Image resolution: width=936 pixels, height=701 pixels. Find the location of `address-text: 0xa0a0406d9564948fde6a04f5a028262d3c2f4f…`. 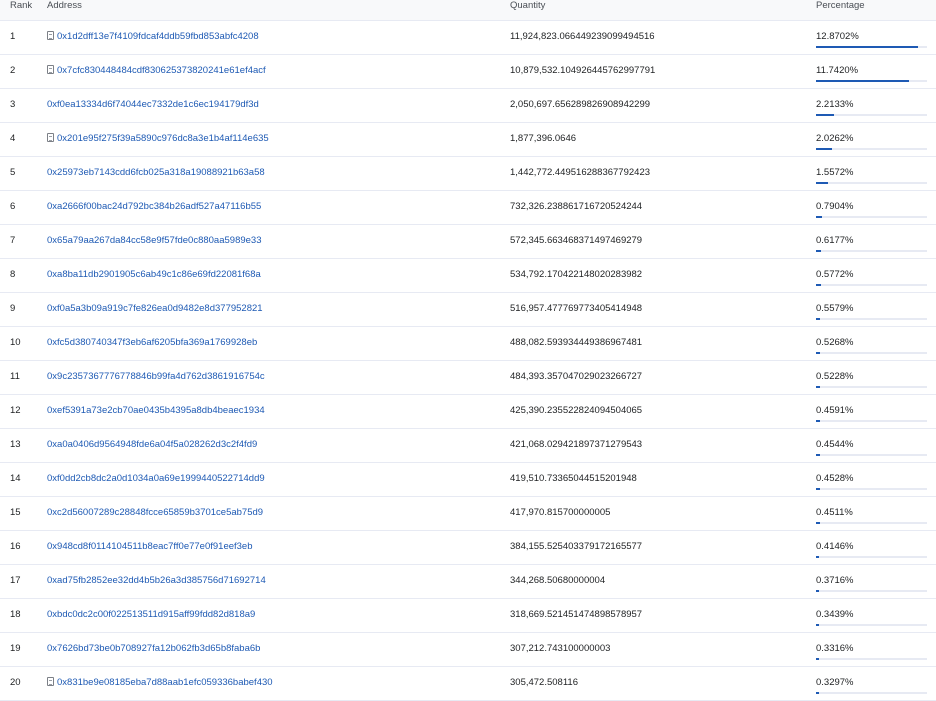

address-text: 0xa0a0406d9564948fde6a04f5a028262d3c2f4f… is located at coordinates (152, 444).